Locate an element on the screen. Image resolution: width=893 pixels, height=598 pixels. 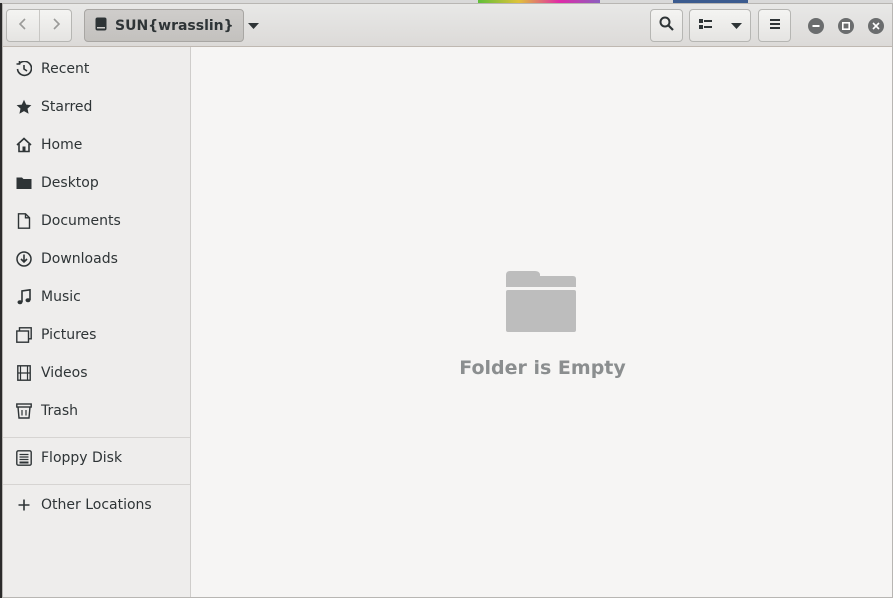
sidebar-item-label: Recent is located at coordinates (65, 69).